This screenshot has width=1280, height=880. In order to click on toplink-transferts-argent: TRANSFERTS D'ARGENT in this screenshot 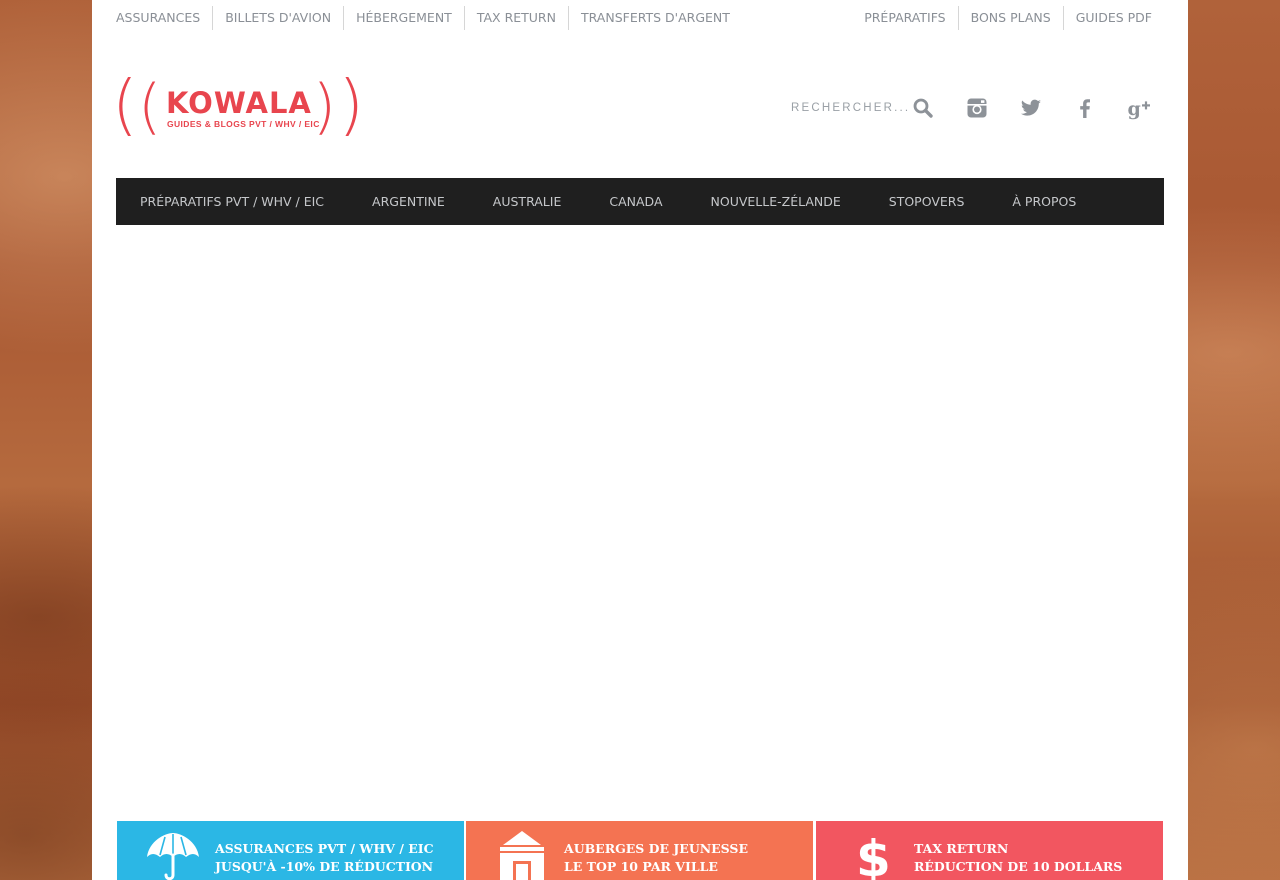, I will do `click(654, 18)`.